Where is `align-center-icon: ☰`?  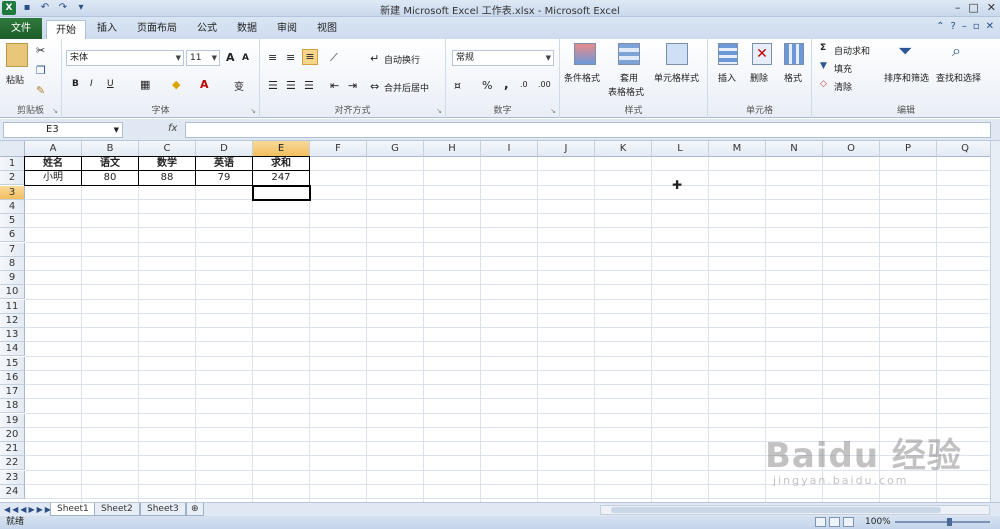
align-center-icon: ☰ is located at coordinates (291, 85).